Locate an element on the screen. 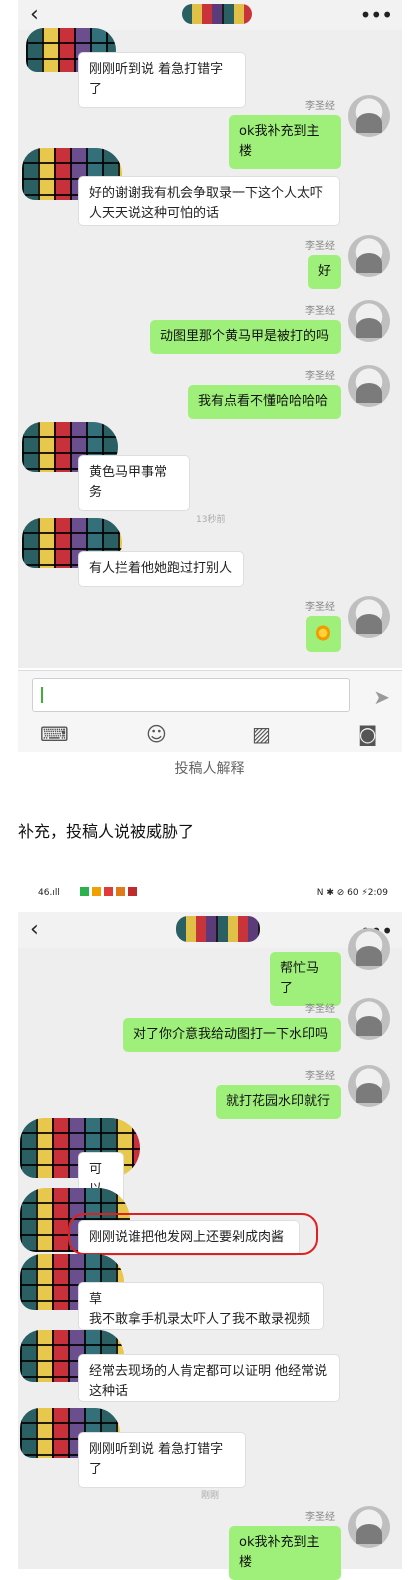 The height and width of the screenshot is (1580, 419). message-bubble-right is located at coordinates (323, 634).